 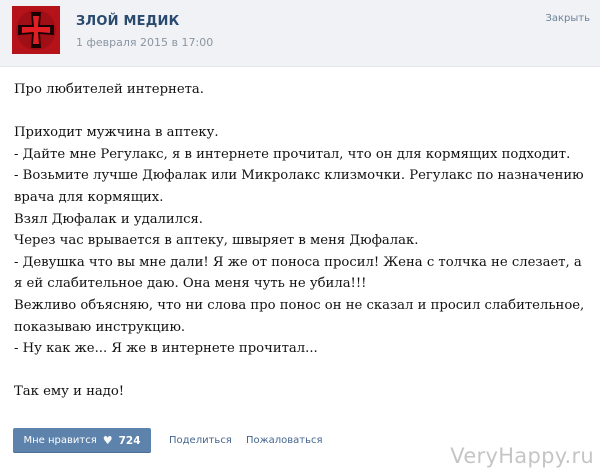 What do you see at coordinates (129, 440) in the screenshot?
I see `like-count: 724` at bounding box center [129, 440].